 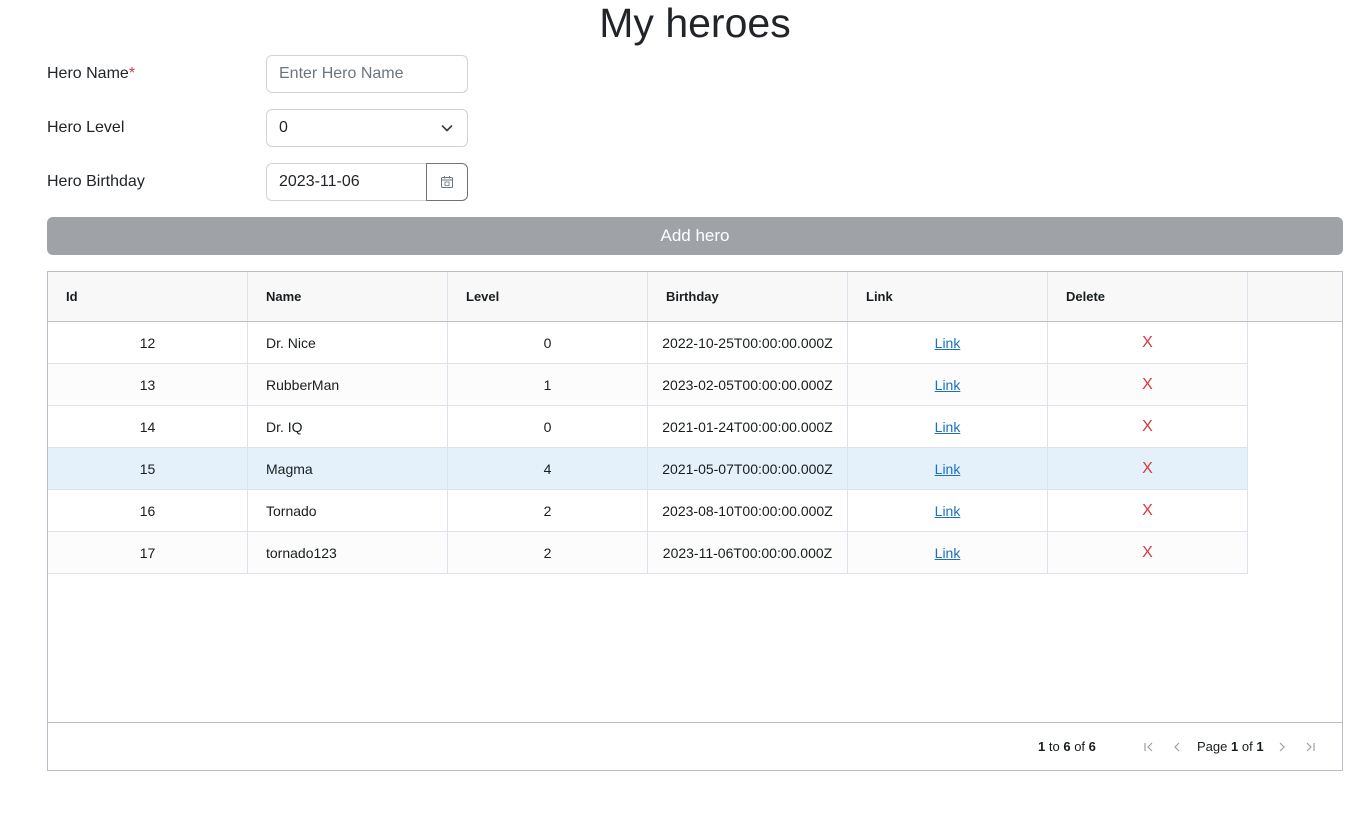 I want to click on id-cell: 12, so click(x=148, y=342).